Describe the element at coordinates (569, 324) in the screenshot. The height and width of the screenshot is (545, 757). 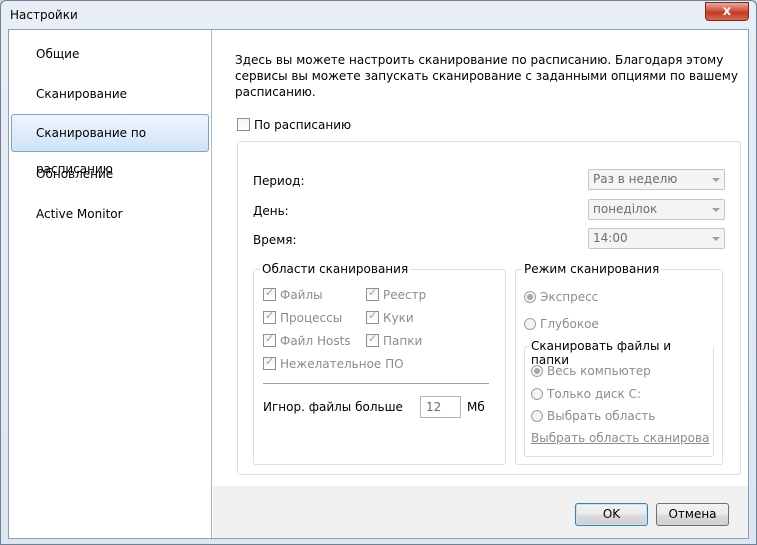
I see `radio-label: Глубокое` at that location.